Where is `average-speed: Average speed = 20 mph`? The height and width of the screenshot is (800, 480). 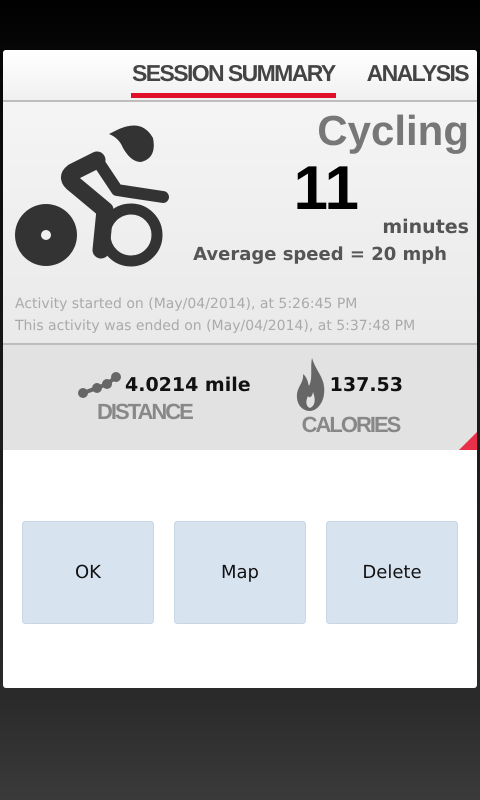 average-speed: Average speed = 20 mph is located at coordinates (320, 254).